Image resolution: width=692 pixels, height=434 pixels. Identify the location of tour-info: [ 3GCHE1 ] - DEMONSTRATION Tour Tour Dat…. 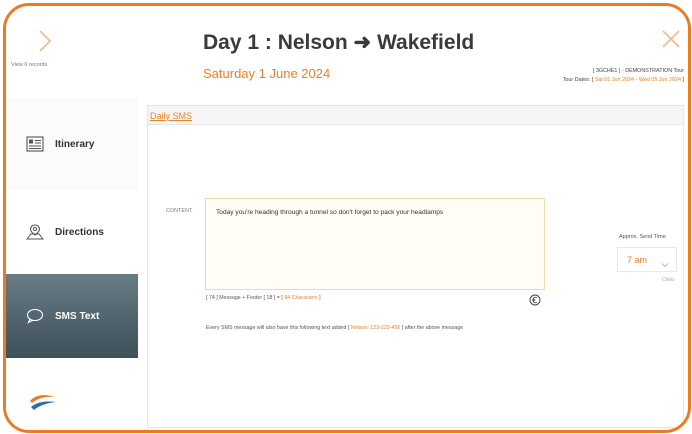
(623, 76).